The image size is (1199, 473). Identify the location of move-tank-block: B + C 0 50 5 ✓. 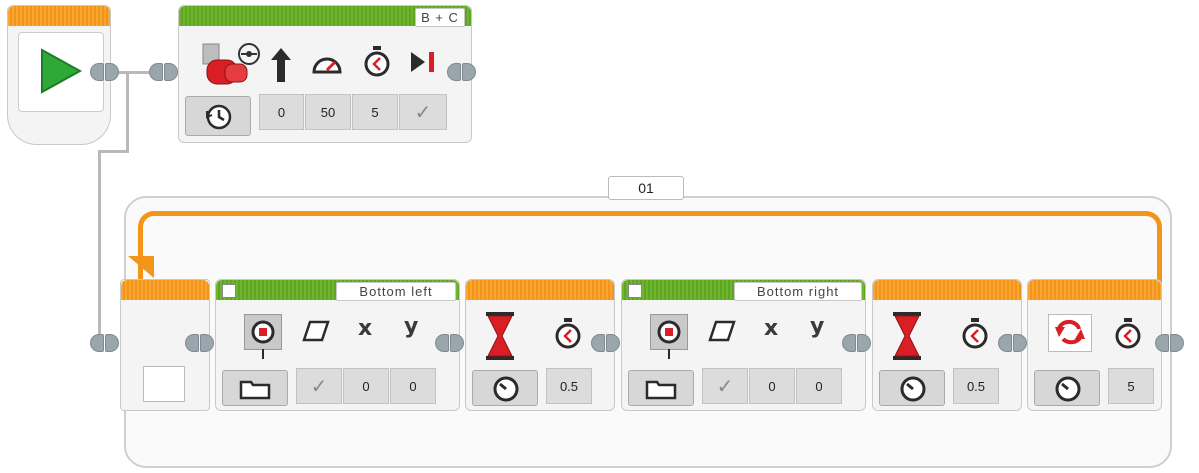
(325, 74).